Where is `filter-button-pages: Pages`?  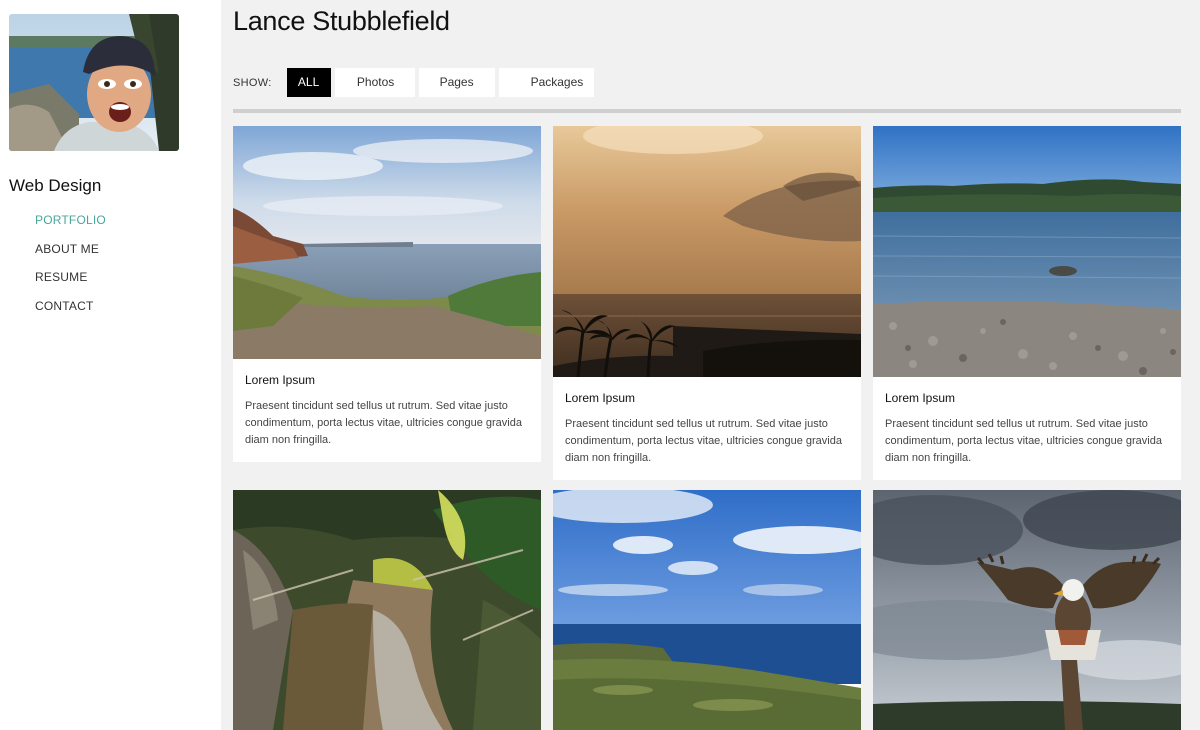 filter-button-pages: Pages is located at coordinates (456, 82).